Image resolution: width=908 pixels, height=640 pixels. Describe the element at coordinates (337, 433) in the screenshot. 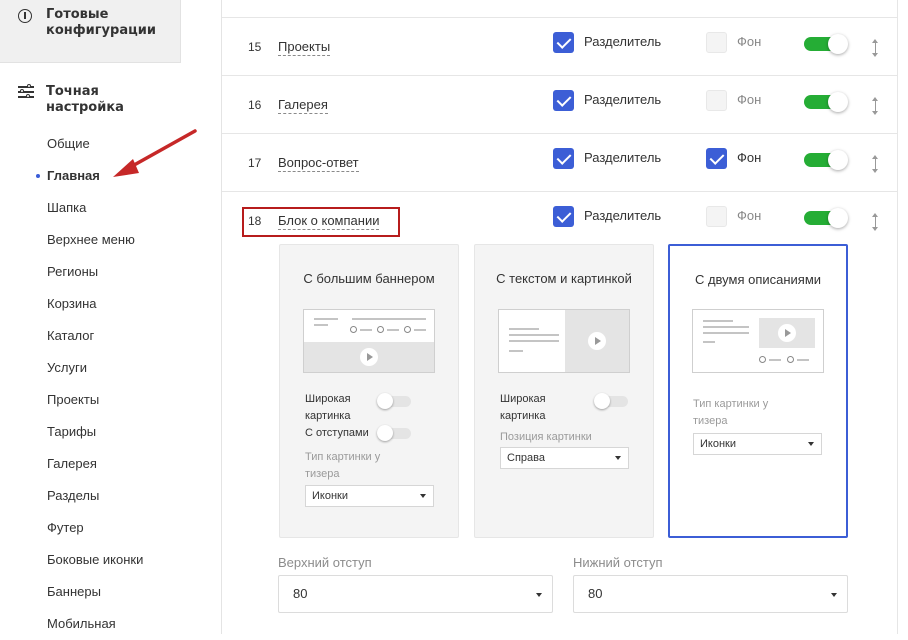

I see `indents-label: С отступами` at that location.